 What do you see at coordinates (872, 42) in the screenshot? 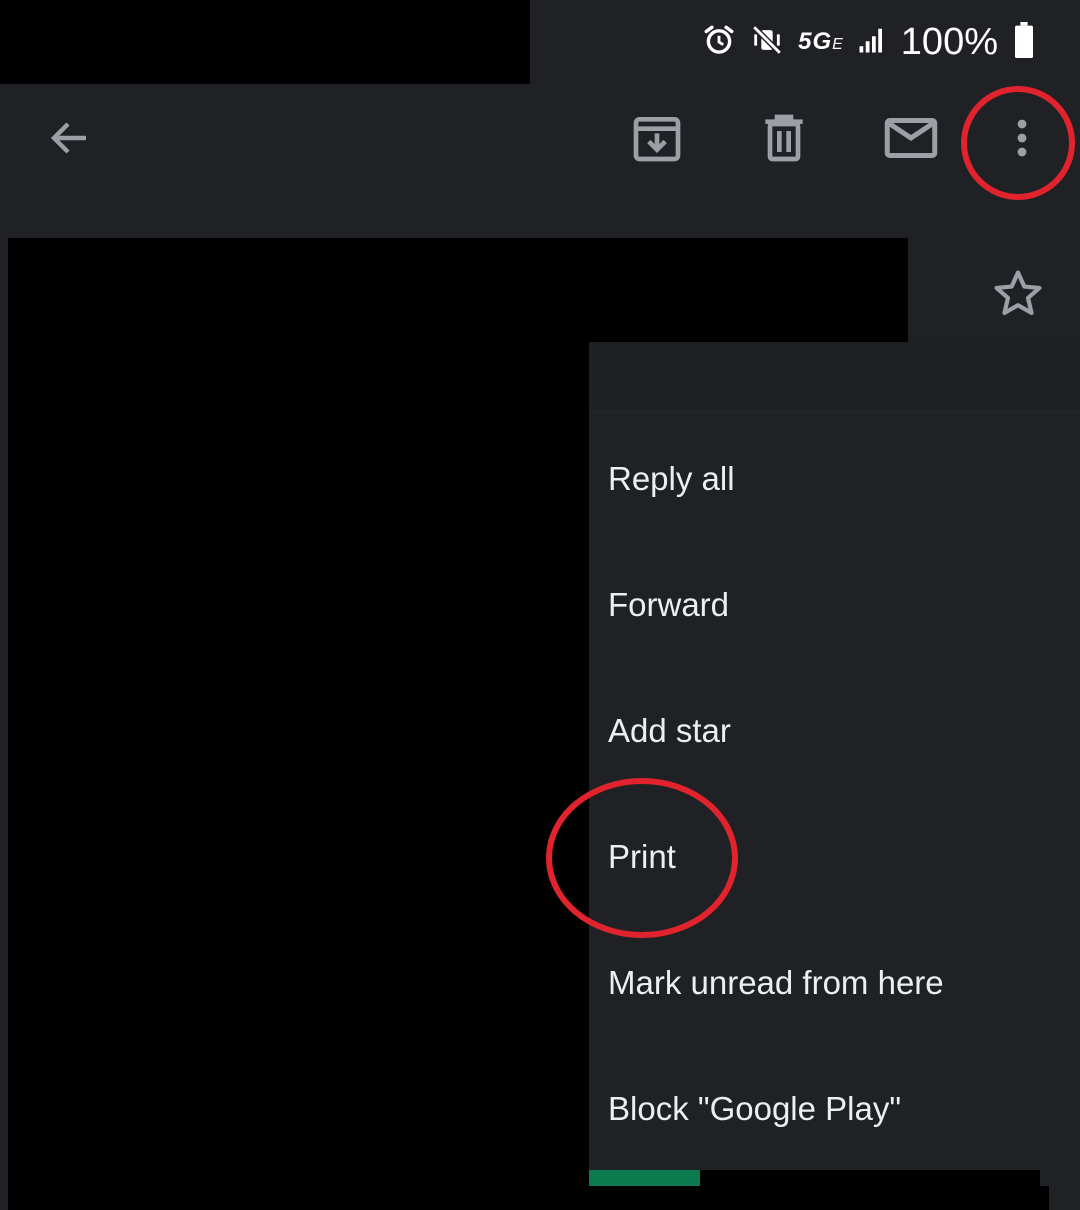
I see `signal-icon` at bounding box center [872, 42].